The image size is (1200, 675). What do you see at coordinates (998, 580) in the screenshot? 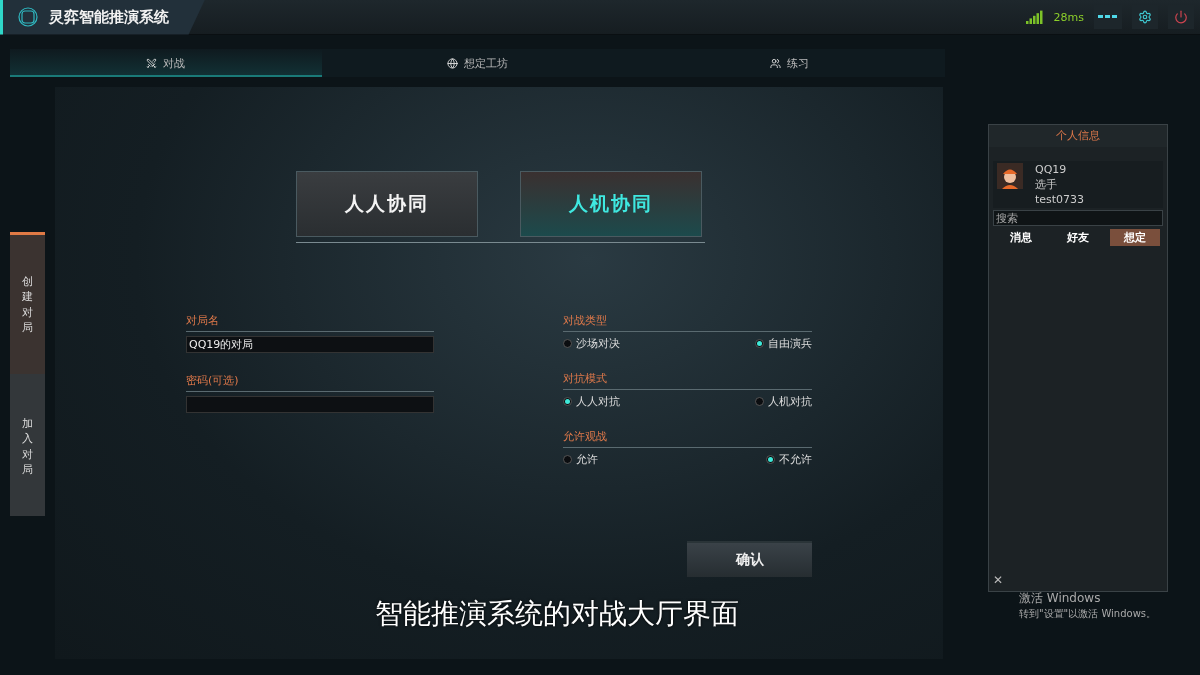
I see `close-button: ✕` at bounding box center [998, 580].